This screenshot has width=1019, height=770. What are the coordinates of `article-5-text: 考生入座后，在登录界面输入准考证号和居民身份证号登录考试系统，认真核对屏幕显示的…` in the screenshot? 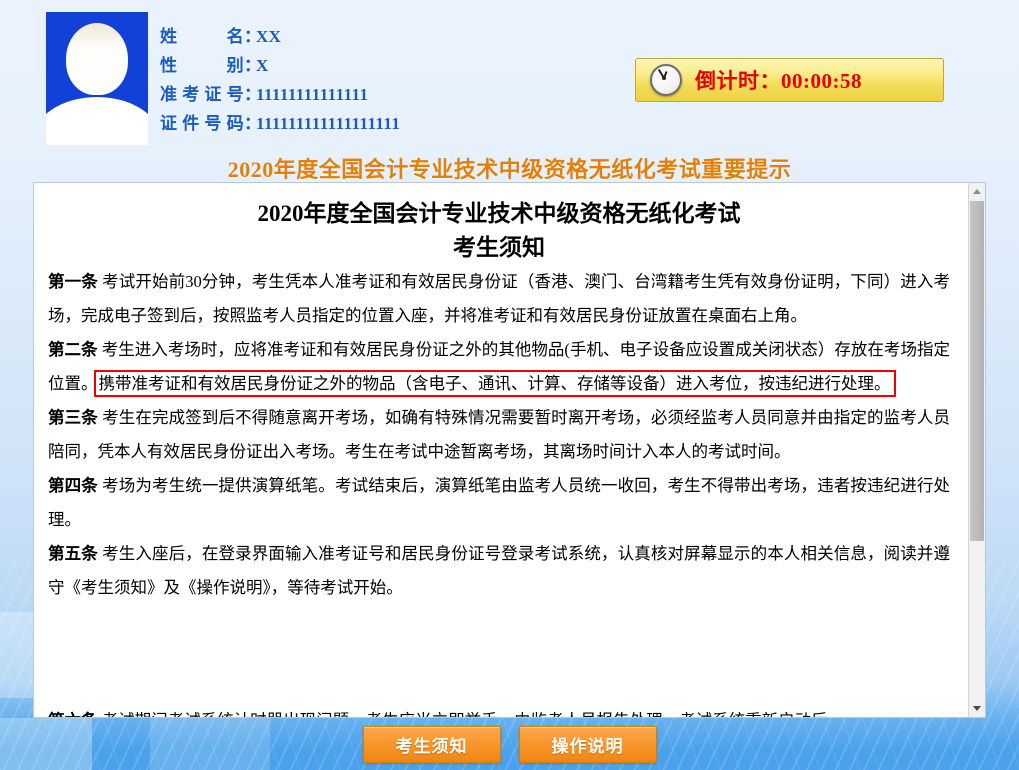 It's located at (499, 570).